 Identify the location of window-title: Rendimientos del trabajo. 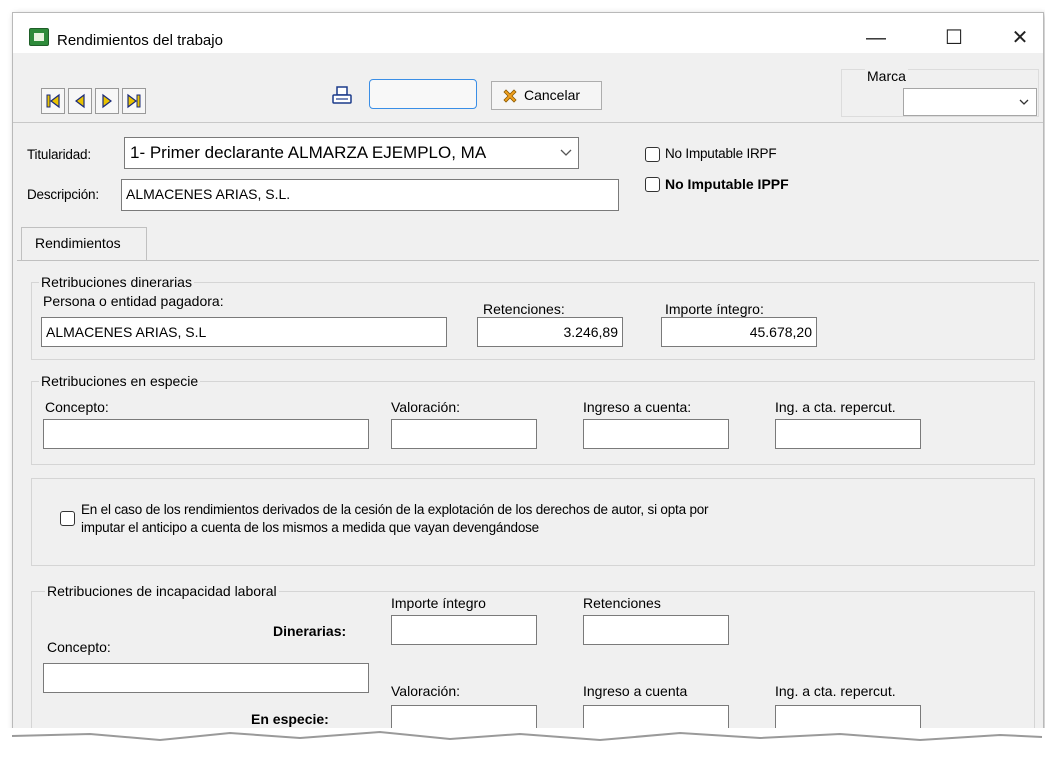
(140, 40).